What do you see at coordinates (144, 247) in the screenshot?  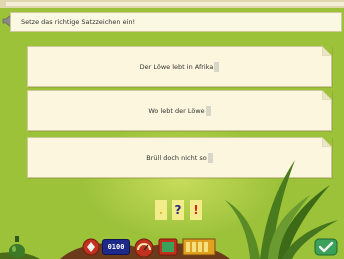 I see `gauge-icon` at bounding box center [144, 247].